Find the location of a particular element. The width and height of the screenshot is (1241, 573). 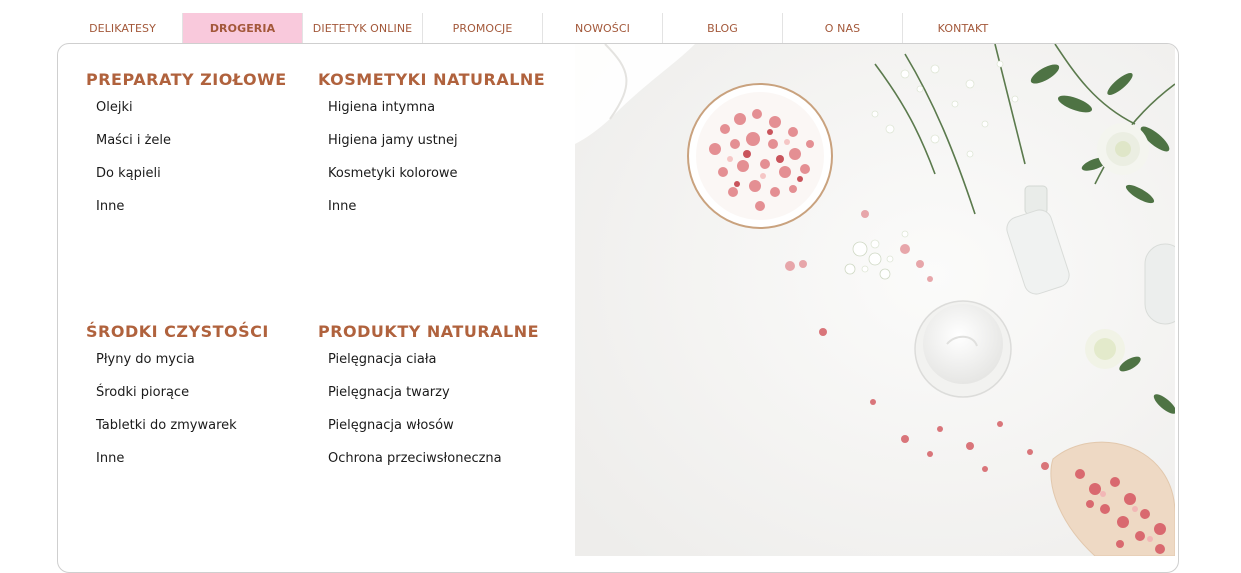

menu-link: Pielęgnacja ciała is located at coordinates (438, 359).